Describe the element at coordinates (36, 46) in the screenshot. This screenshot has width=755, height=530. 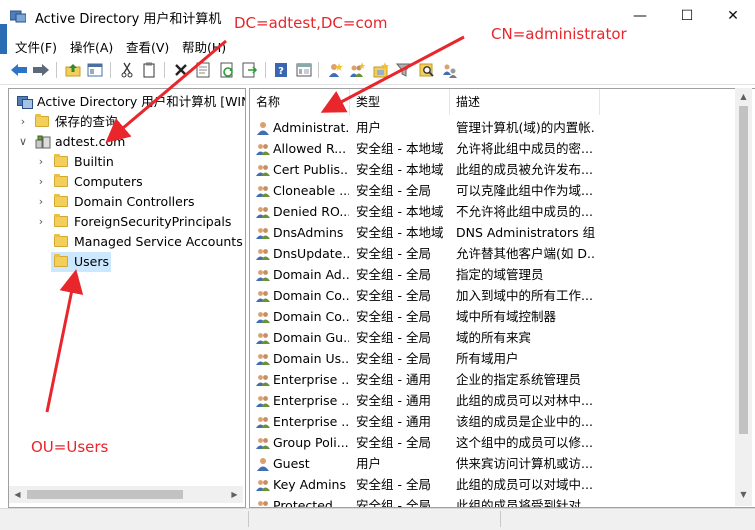
I see `menu-file: 文件(F)` at that location.